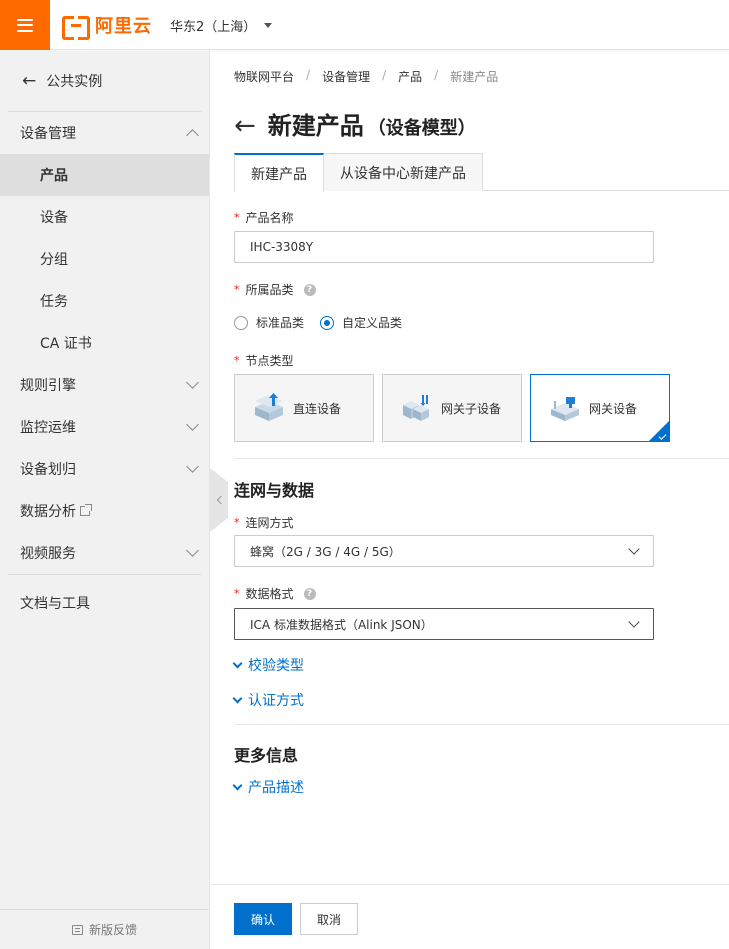 This screenshot has height=949, width=729. Describe the element at coordinates (444, 624) in the screenshot. I see `data-format-select: ICA 标准数据格式（Alink JSON）` at that location.